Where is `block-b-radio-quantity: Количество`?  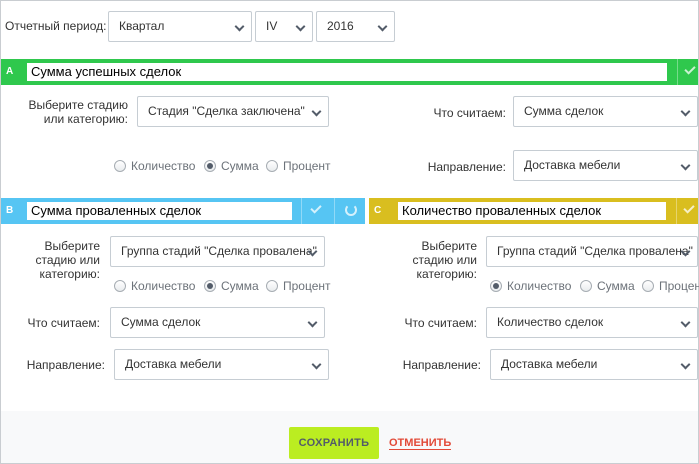
block-b-radio-quantity: Количество is located at coordinates (154, 286).